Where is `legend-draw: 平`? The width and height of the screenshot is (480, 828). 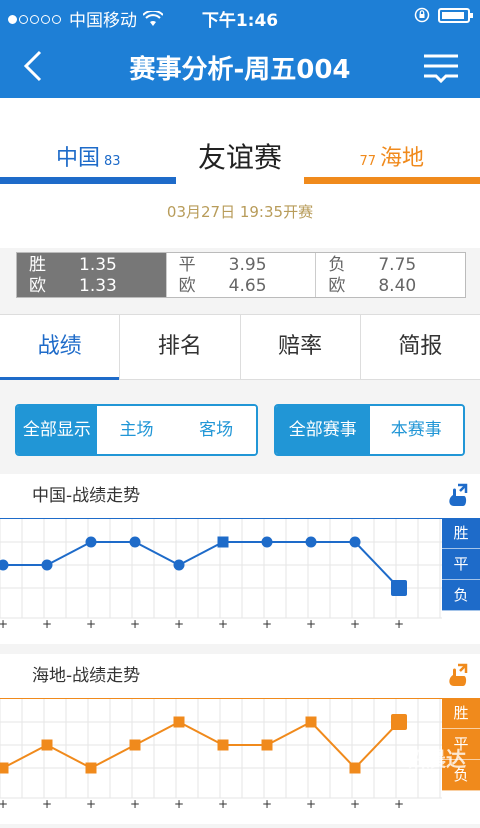
legend-draw: 平 is located at coordinates (461, 564).